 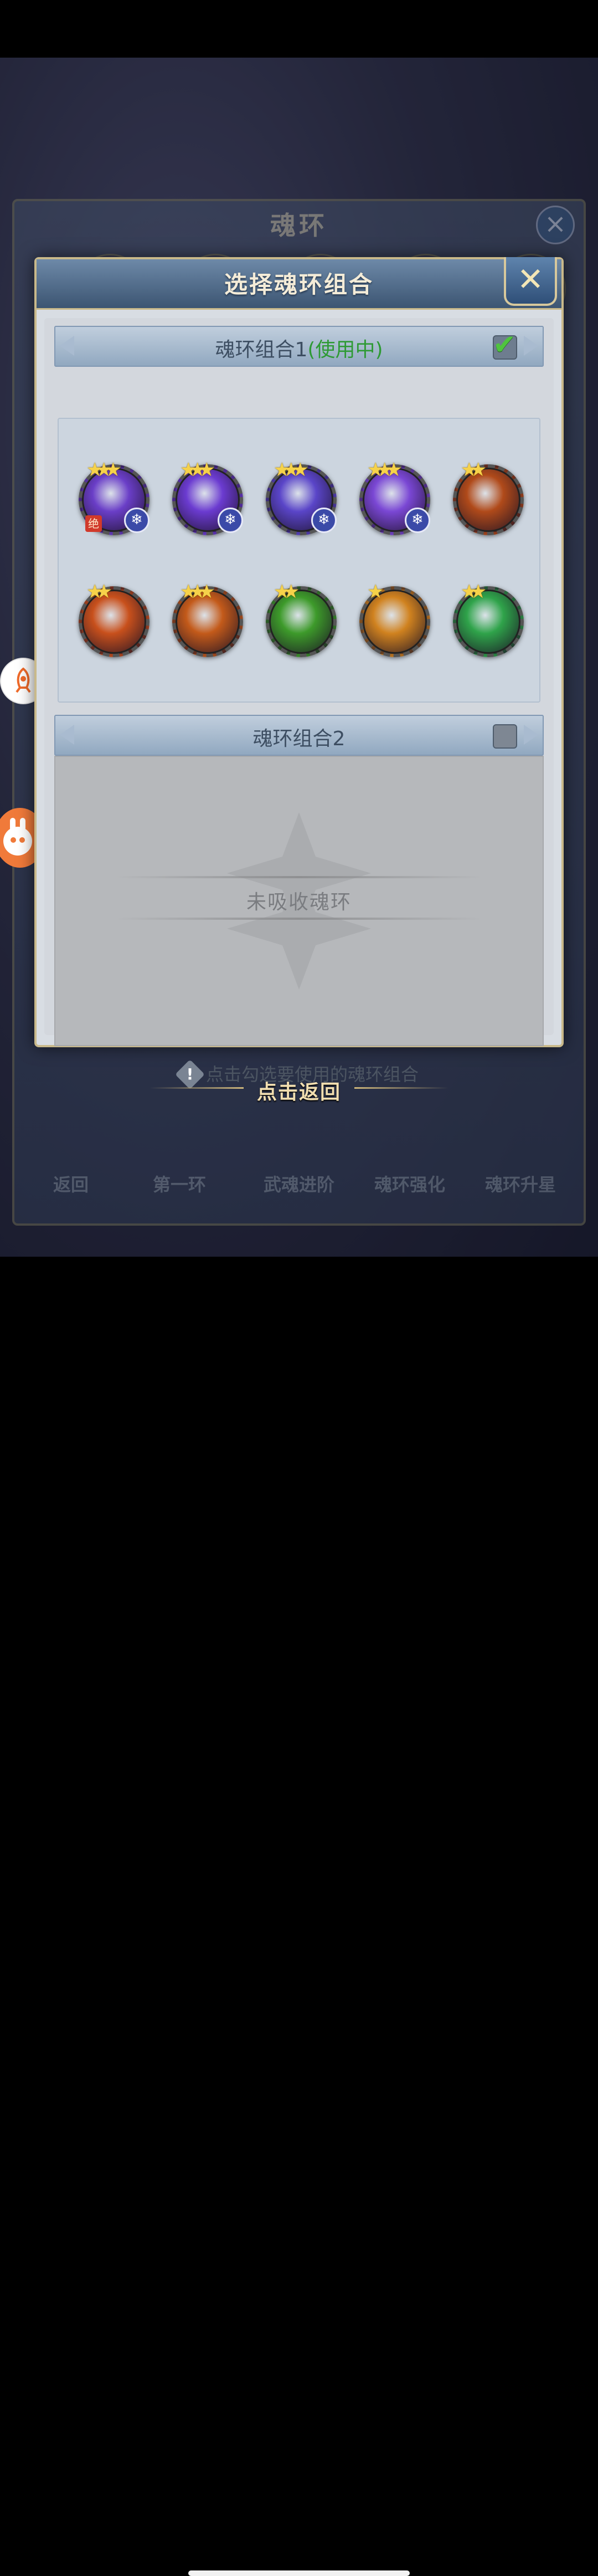 What do you see at coordinates (299, 739) in the screenshot?
I see `combo-2-label: 魂环组合2` at bounding box center [299, 739].